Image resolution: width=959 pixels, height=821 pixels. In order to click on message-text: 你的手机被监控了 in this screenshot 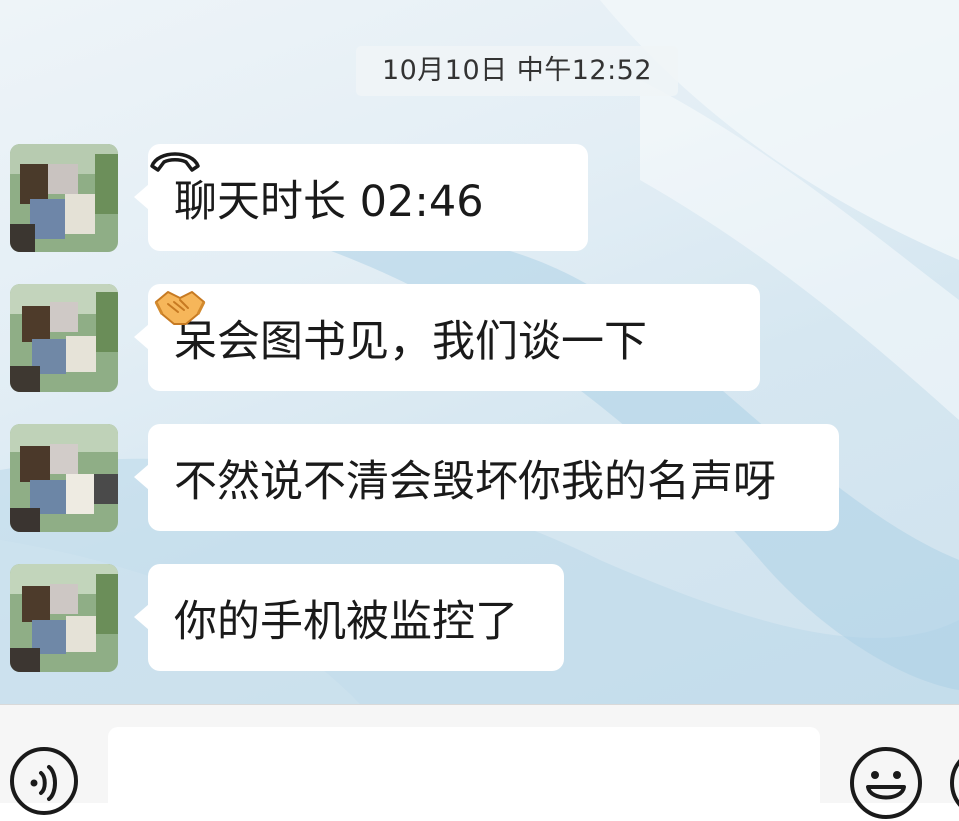, I will do `click(346, 621)`.